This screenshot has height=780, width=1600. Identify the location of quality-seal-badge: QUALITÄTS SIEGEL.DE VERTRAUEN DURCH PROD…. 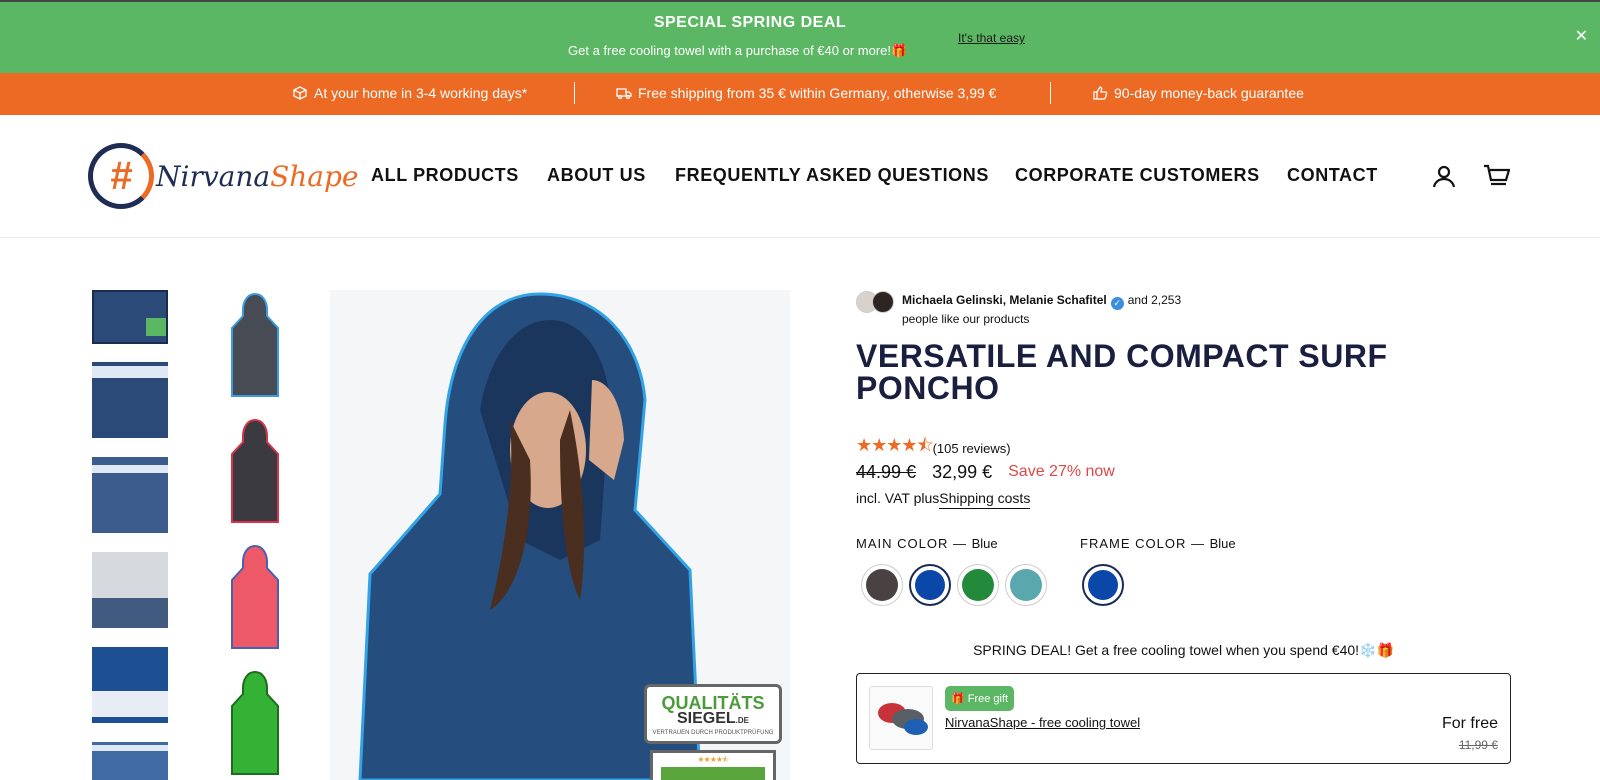
(713, 714).